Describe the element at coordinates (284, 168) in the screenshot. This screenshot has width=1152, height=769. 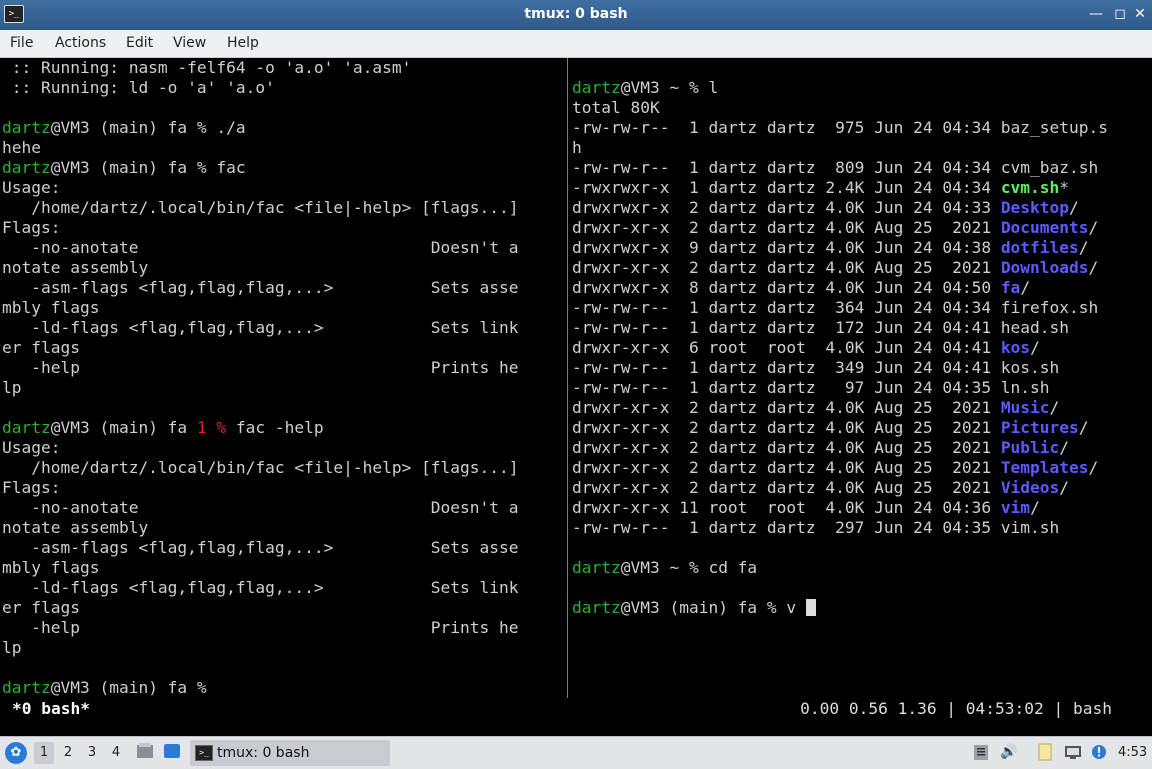
I see `terminal-line: dartz@VM3 (main) fa % fac` at that location.